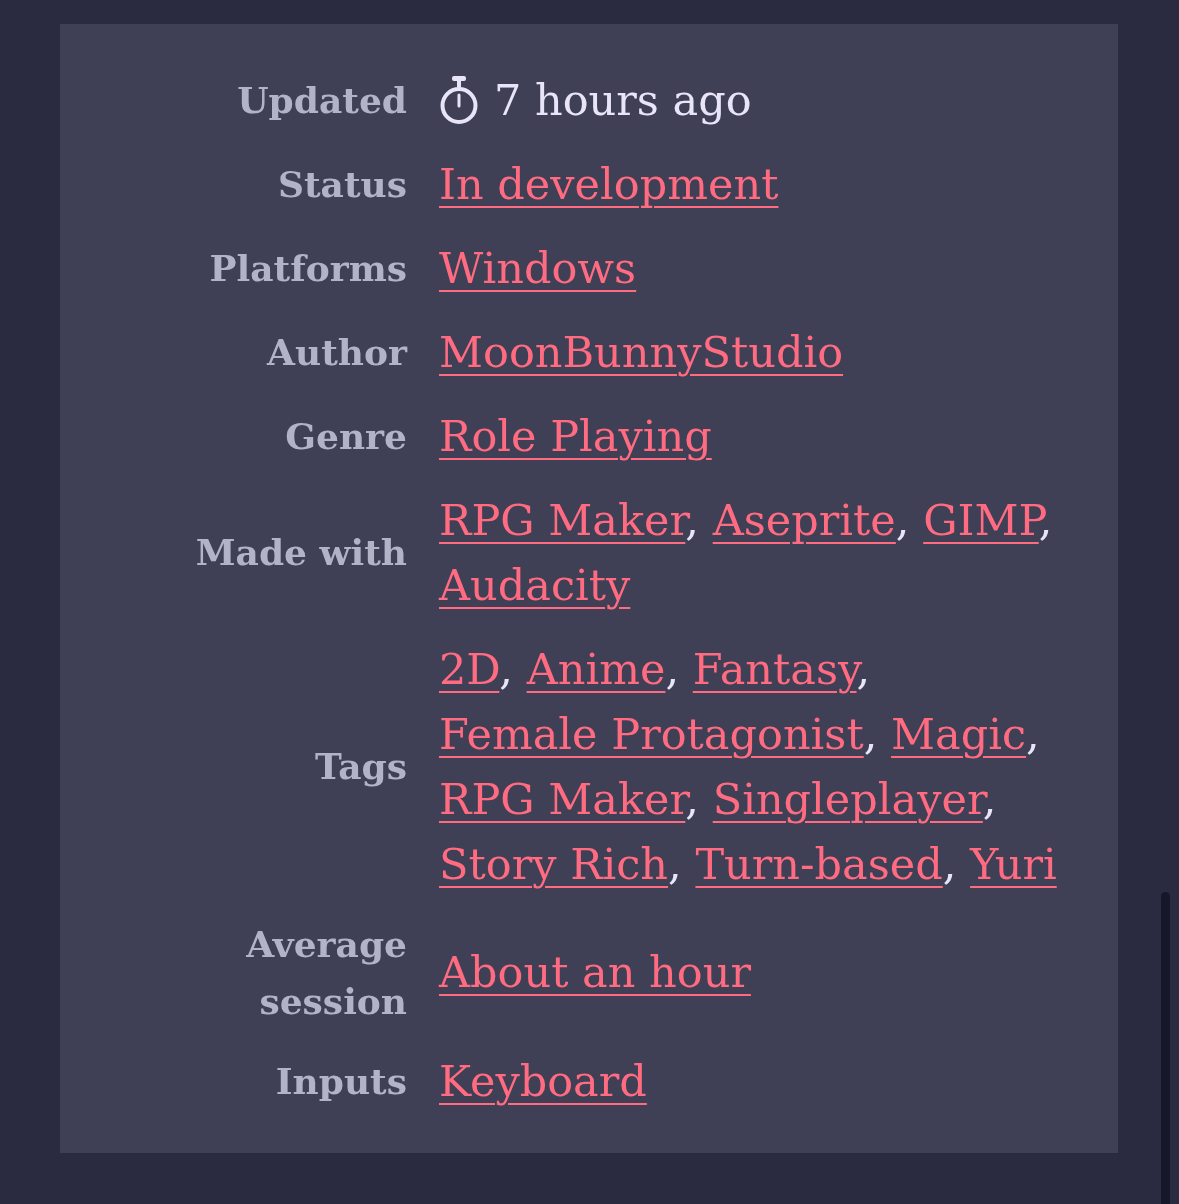 This screenshot has height=1204, width=1179. What do you see at coordinates (535, 584) in the screenshot?
I see `detail-link: Audacity` at bounding box center [535, 584].